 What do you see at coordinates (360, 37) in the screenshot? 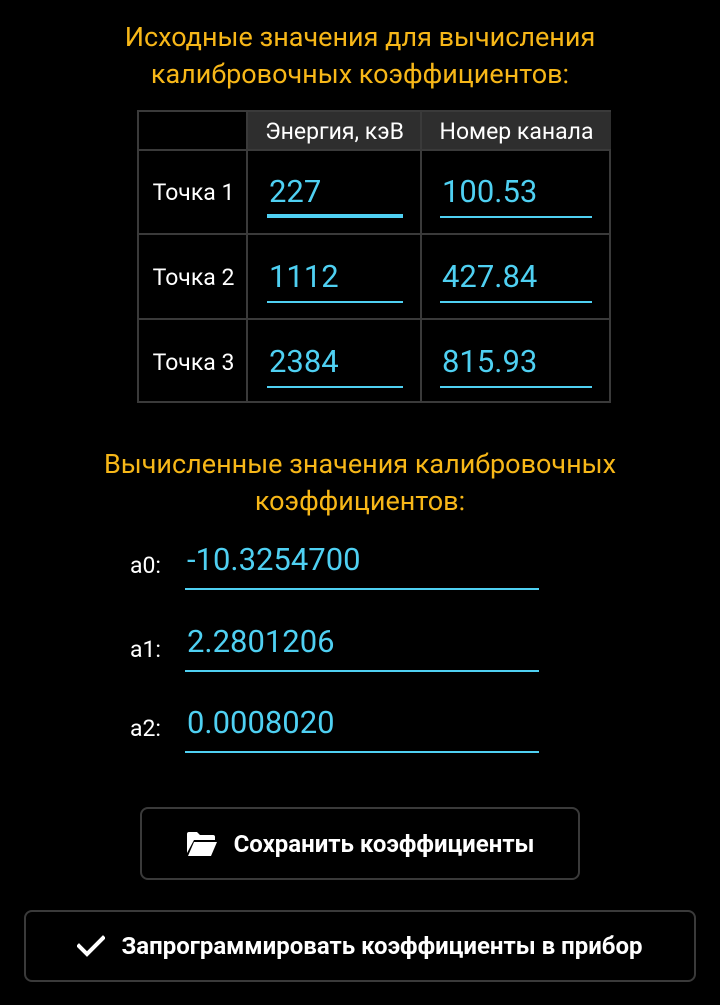
I see `input-heading-line-1: Исходные значения для вычисления` at bounding box center [360, 37].